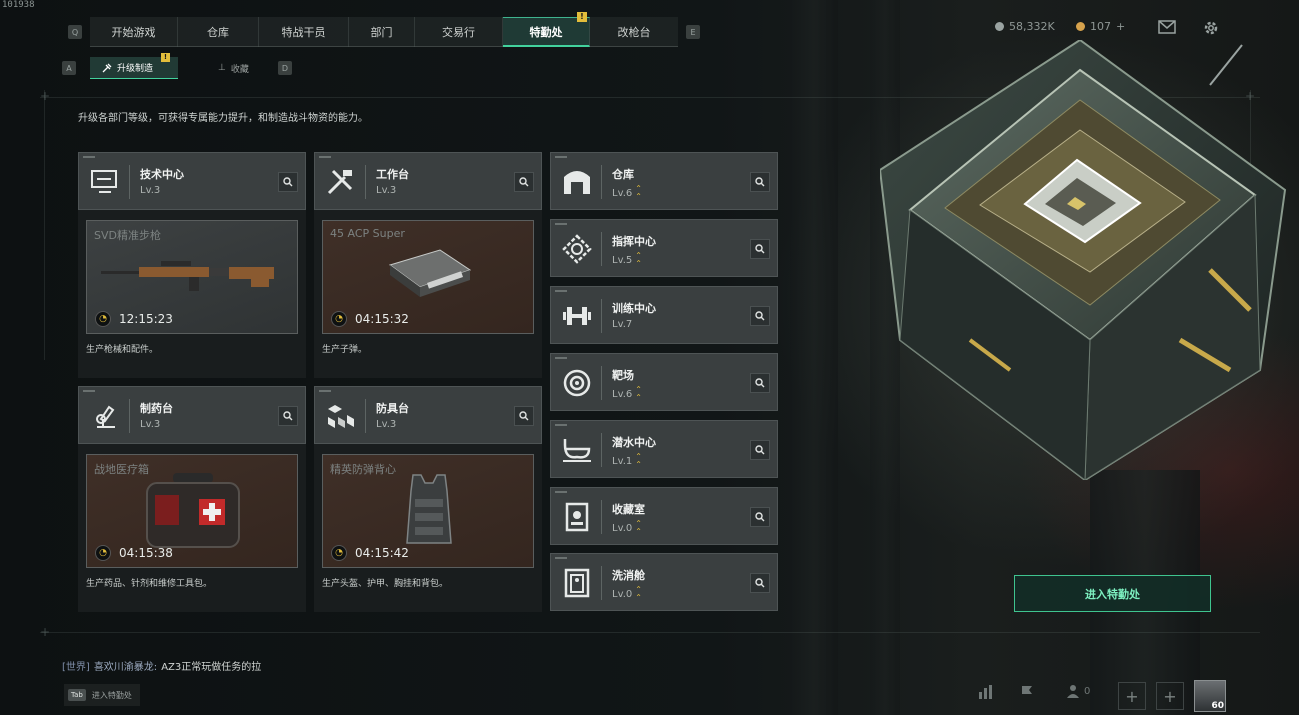 The height and width of the screenshot is (715, 1299). I want to click on trophy-icon: ⊥, so click(222, 68).